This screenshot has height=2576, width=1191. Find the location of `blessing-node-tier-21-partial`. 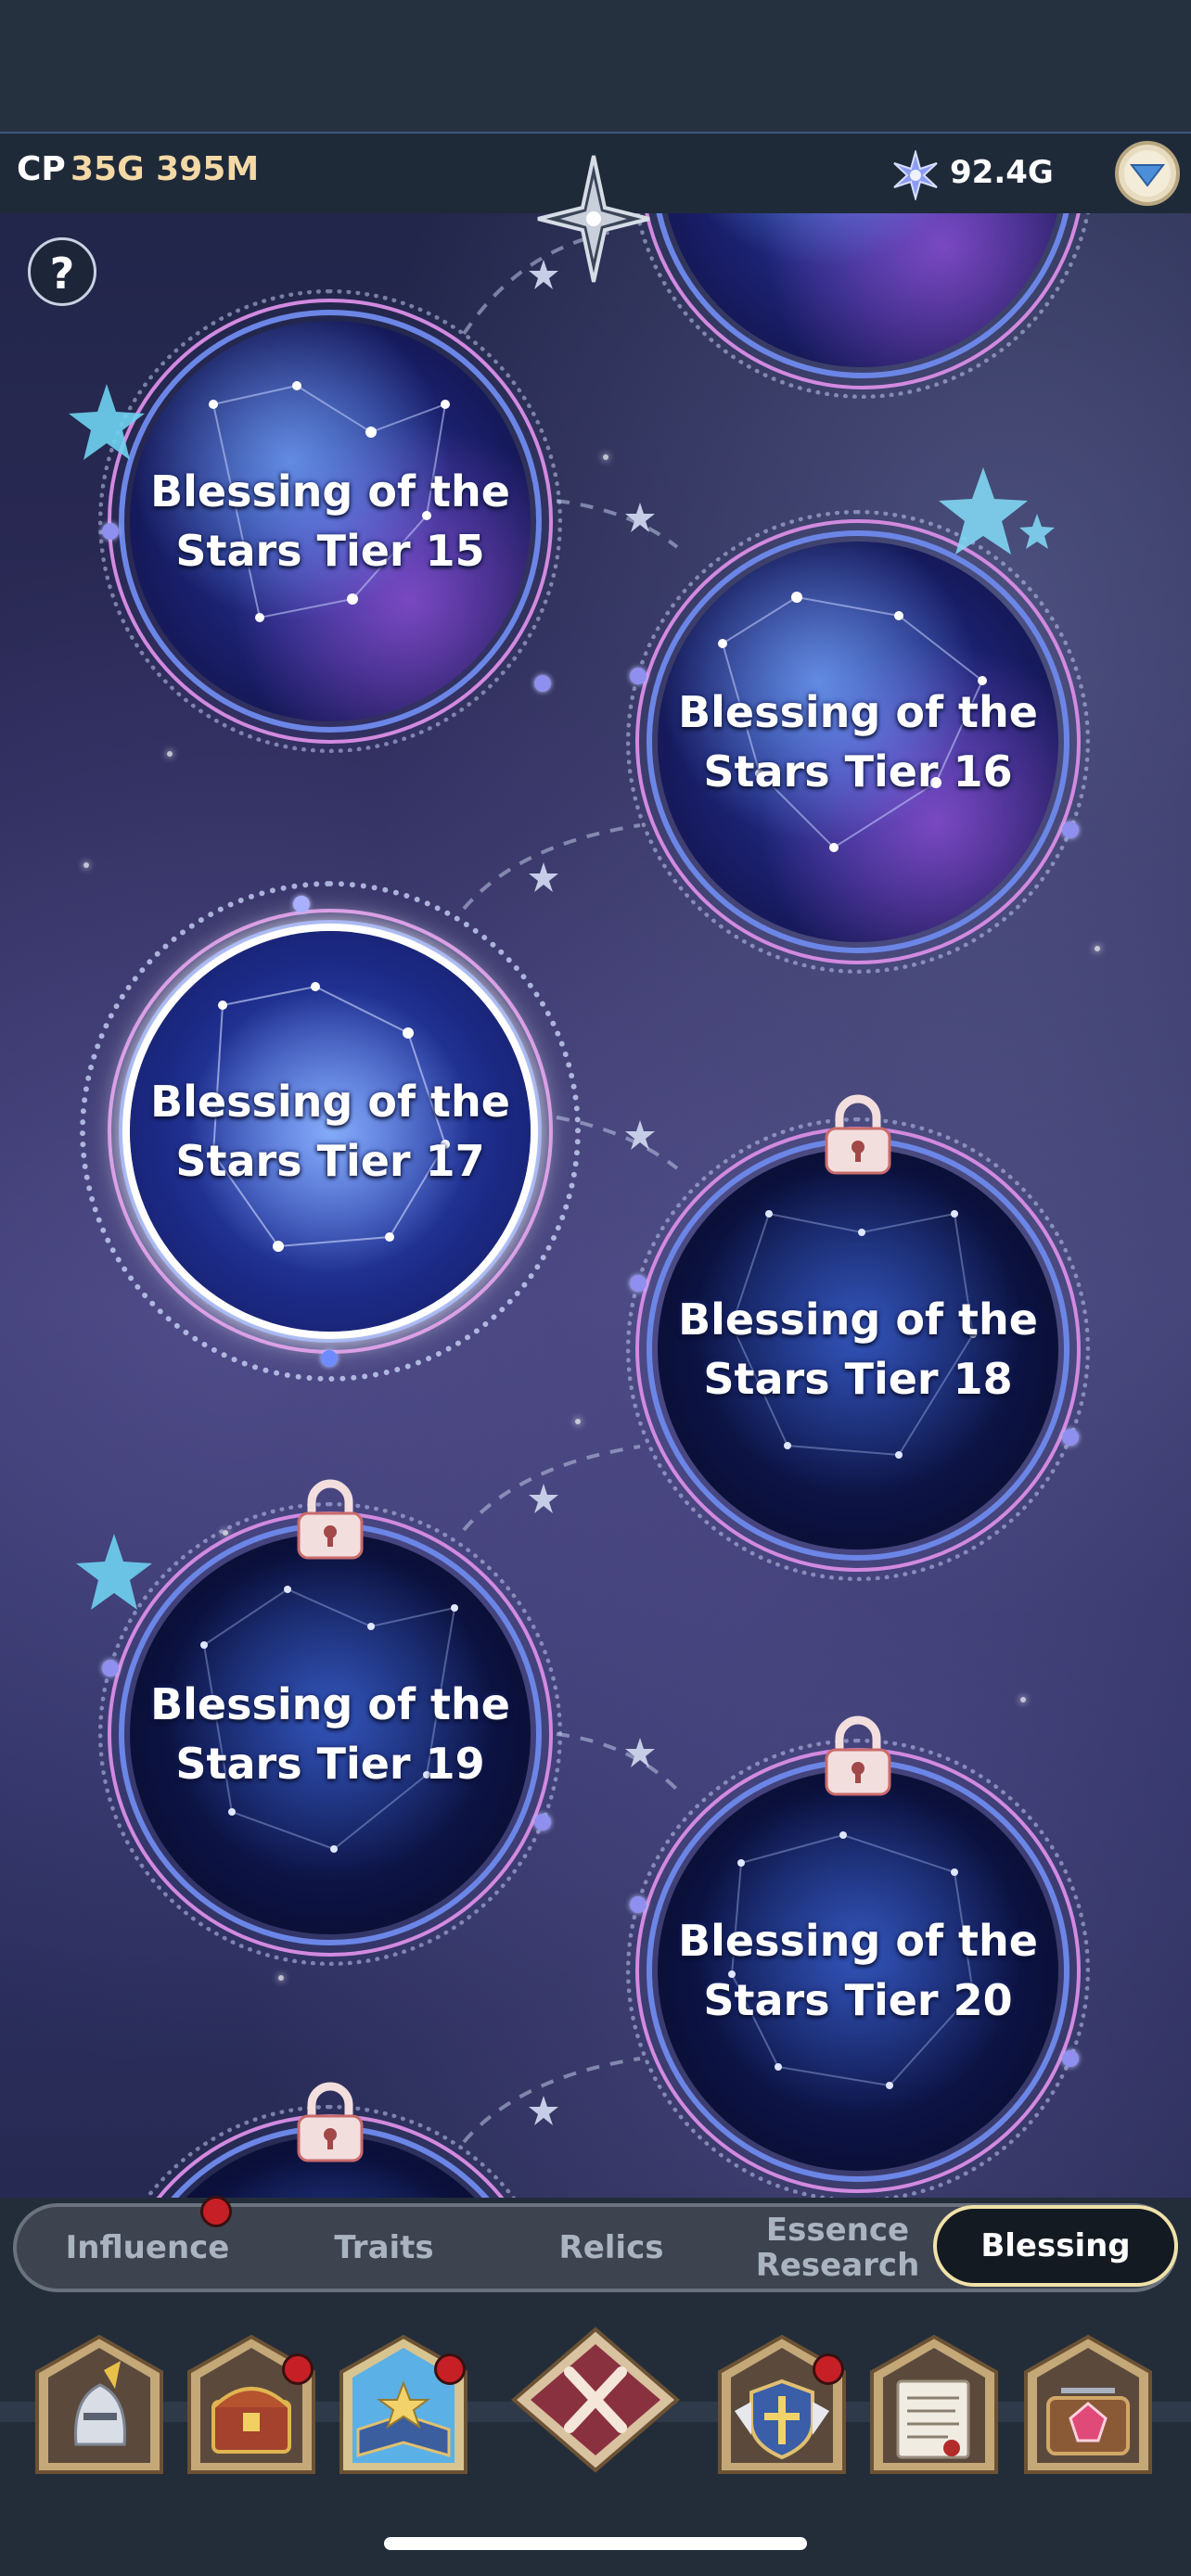

blessing-node-tier-21-partial is located at coordinates (330, 2140).